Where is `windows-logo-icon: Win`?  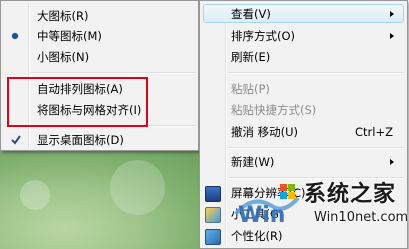
windows-logo-icon: Win is located at coordinates (267, 206).